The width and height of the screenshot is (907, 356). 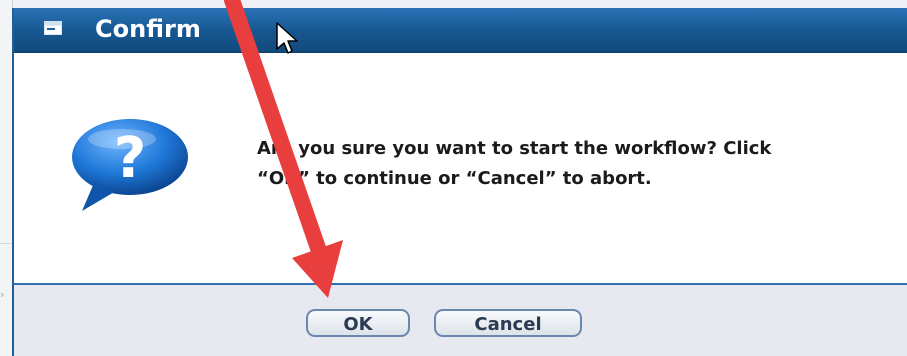 What do you see at coordinates (508, 323) in the screenshot?
I see `cancel-button: Cancel` at bounding box center [508, 323].